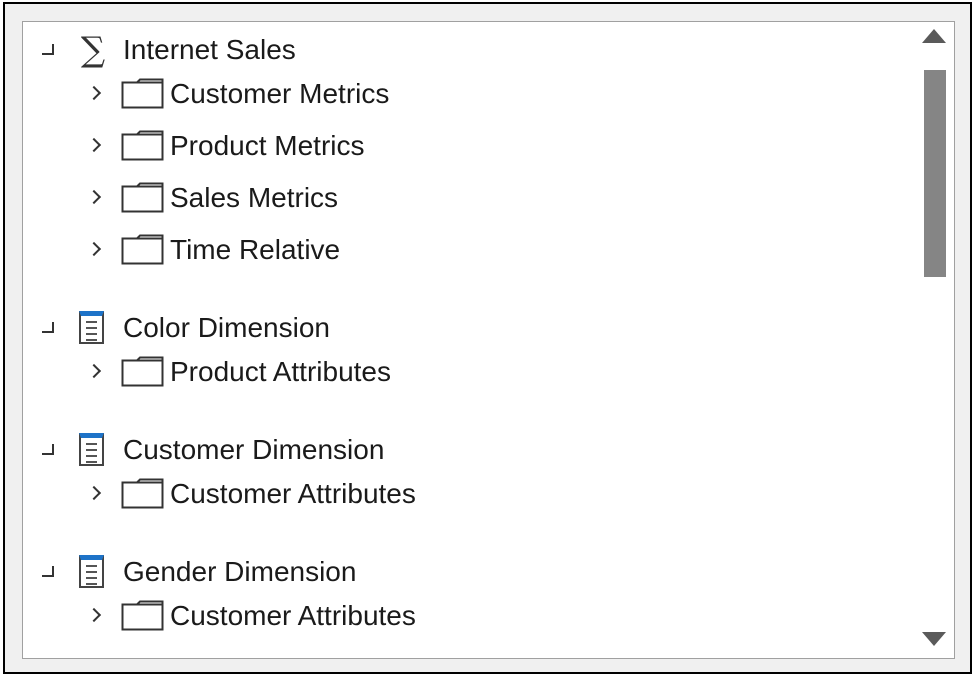 Image resolution: width=976 pixels, height=679 pixels. What do you see at coordinates (934, 639) in the screenshot?
I see `scroll-down-arrow-icon` at bounding box center [934, 639].